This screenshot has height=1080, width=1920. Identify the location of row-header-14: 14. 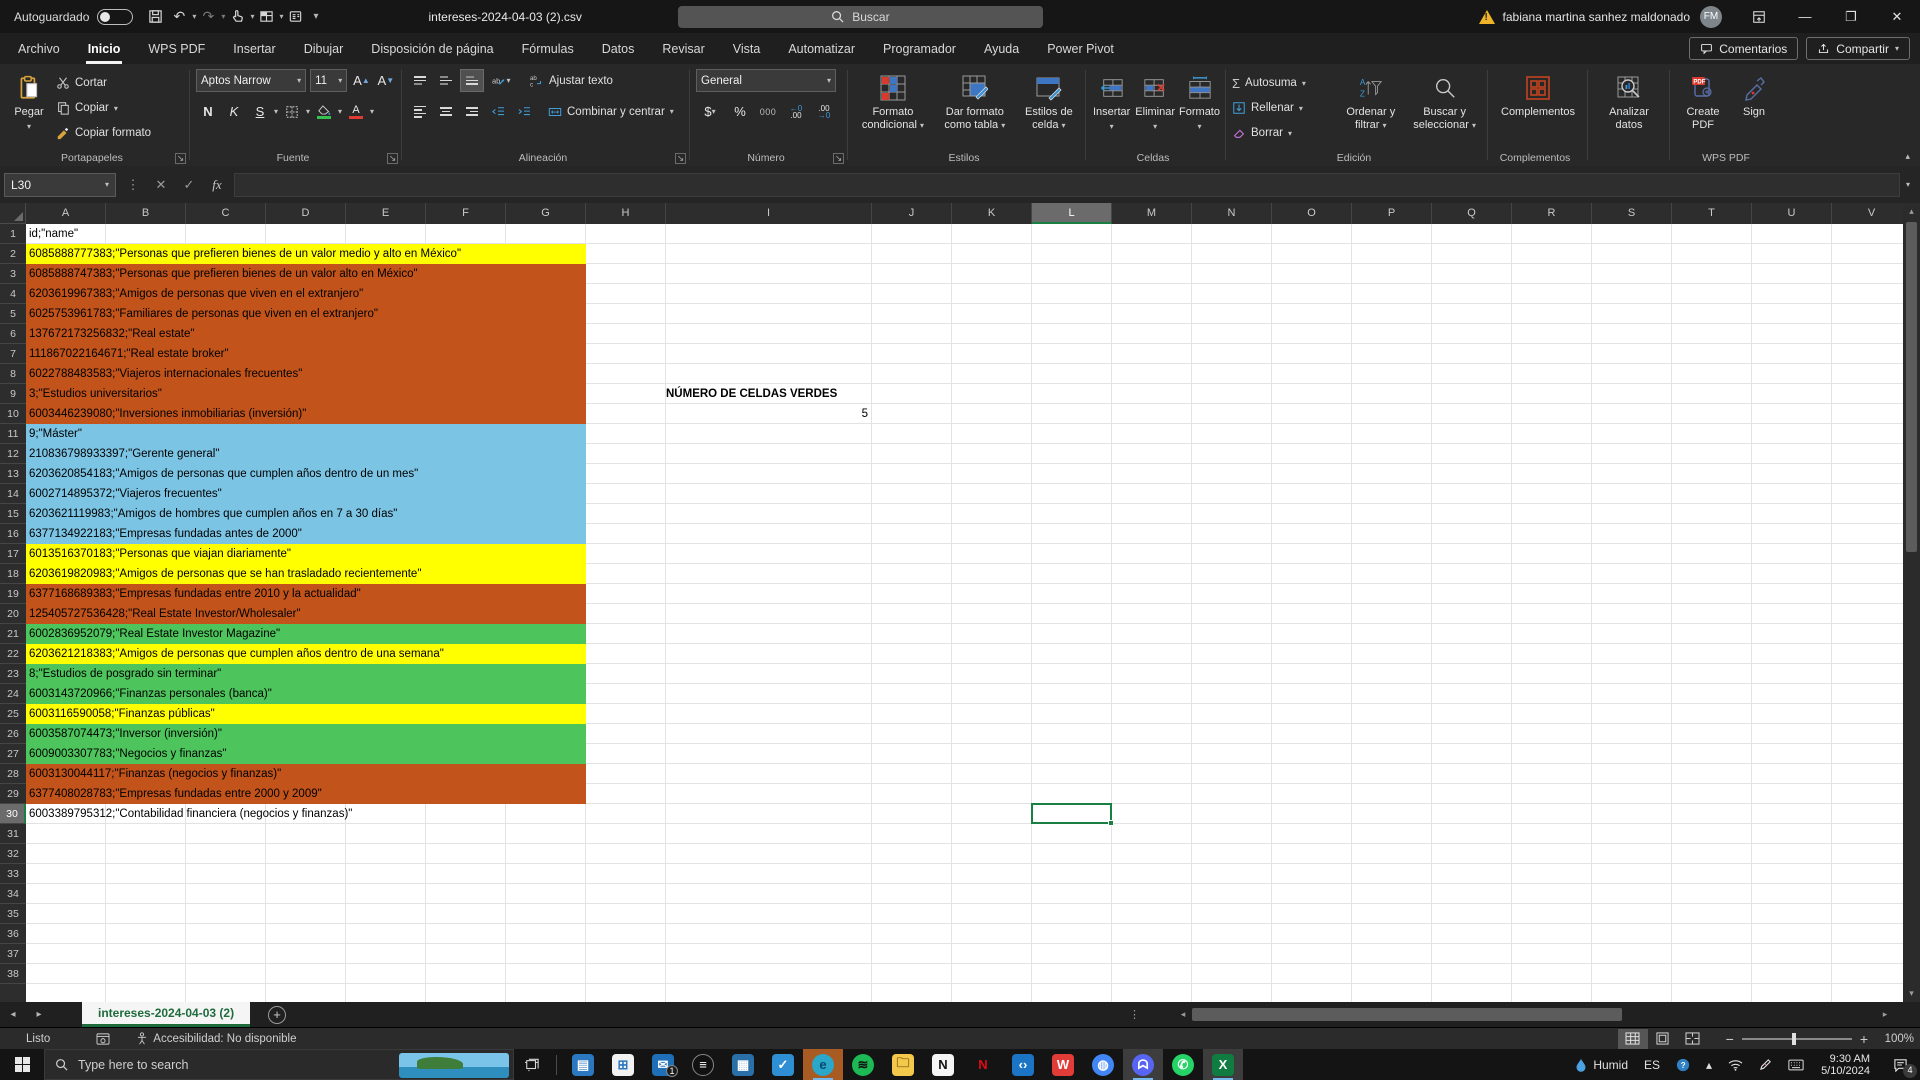
(13, 494).